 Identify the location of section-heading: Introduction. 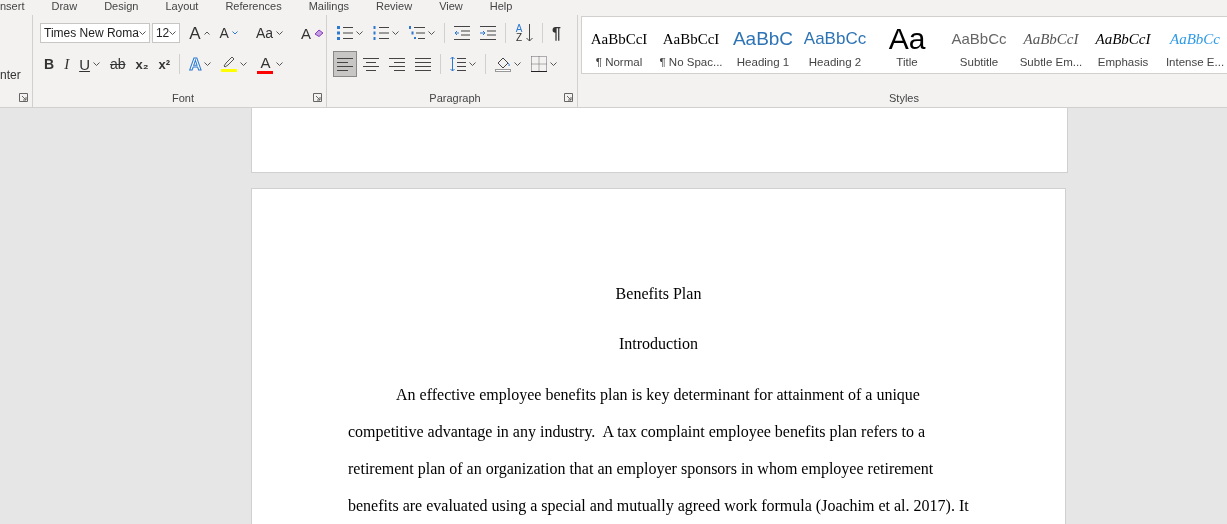
(658, 344).